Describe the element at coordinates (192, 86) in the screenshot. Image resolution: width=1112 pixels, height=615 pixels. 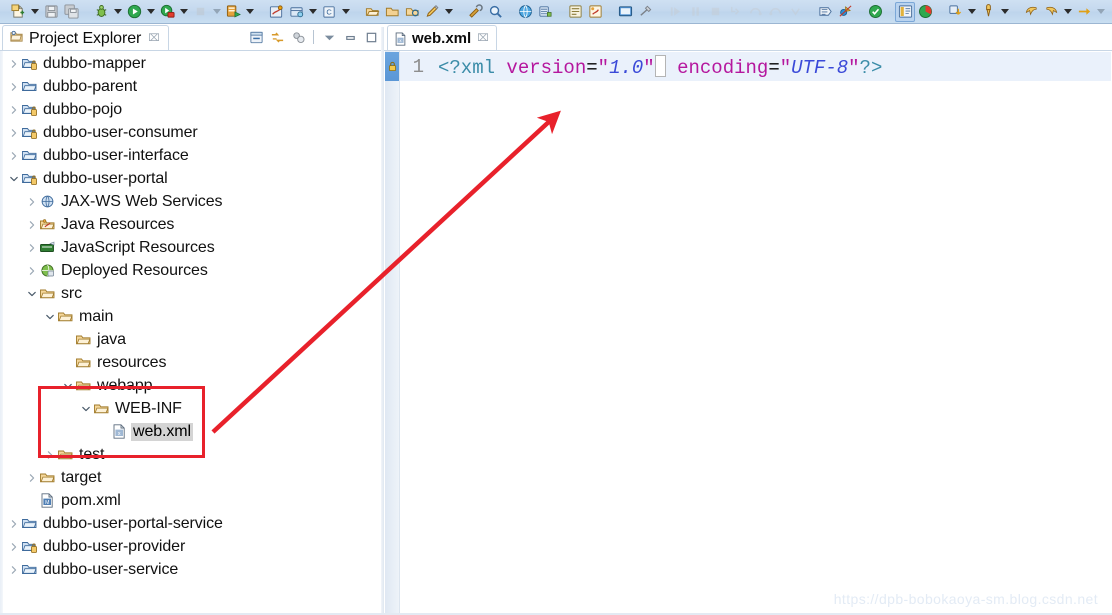
I see `tree-item-dubbo-parent: dubbo-parent` at that location.